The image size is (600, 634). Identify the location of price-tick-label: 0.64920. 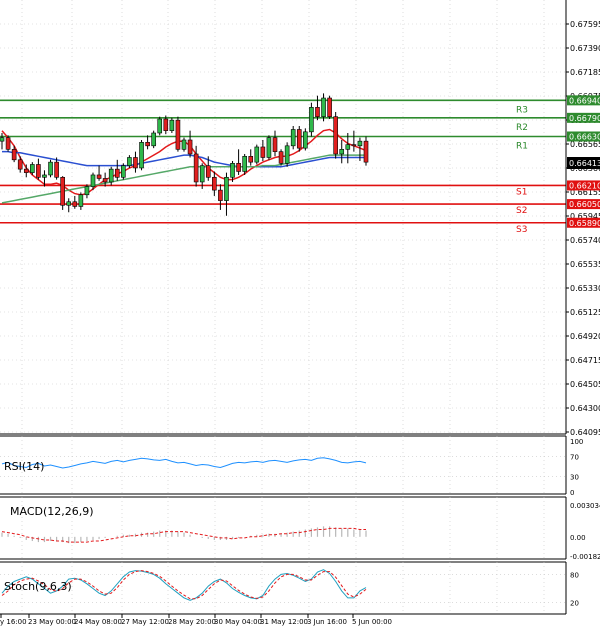
(585, 336).